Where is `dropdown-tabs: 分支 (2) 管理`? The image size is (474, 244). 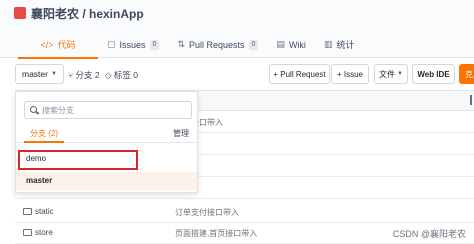
dropdown-tabs: 分支 (2) 管理 is located at coordinates (106, 134).